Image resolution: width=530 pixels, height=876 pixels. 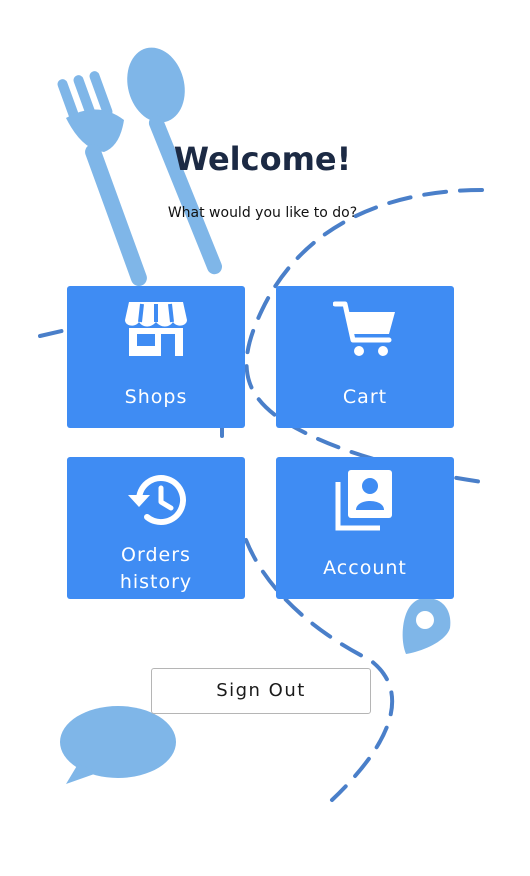 What do you see at coordinates (365, 568) in the screenshot?
I see `account-label: Account` at bounding box center [365, 568].